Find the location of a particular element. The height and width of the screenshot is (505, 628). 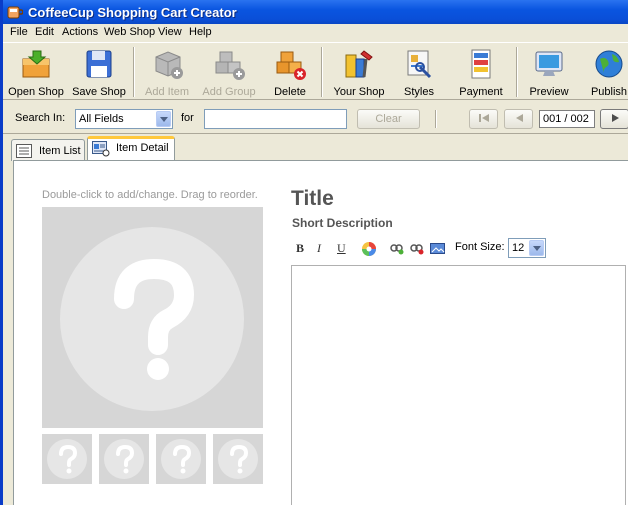

delete-icon is located at coordinates (291, 65).